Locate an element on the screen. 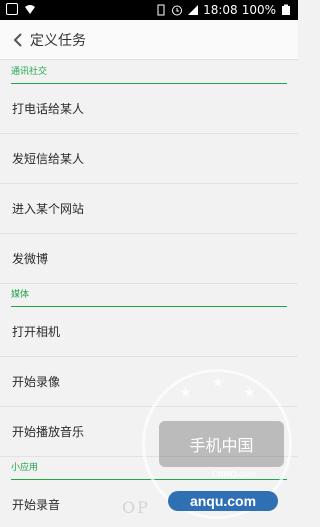 The width and height of the screenshot is (320, 527). alarm-icon is located at coordinates (177, 10).